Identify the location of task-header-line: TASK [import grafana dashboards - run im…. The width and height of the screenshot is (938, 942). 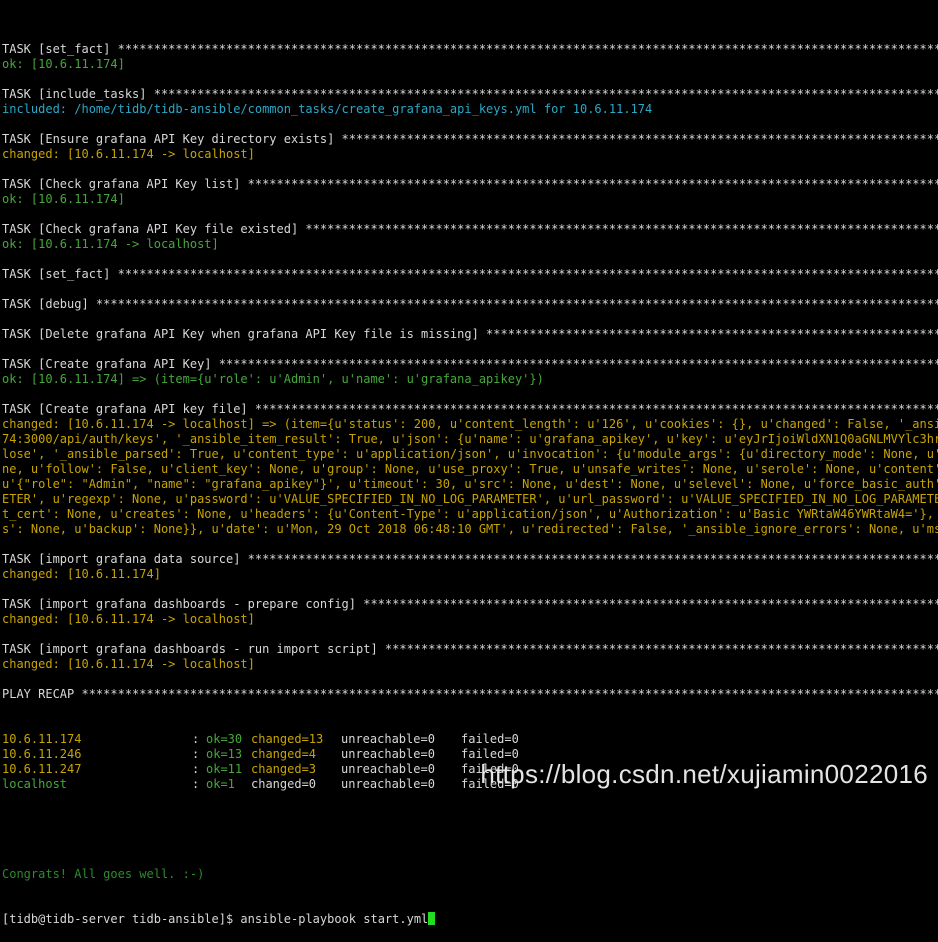
(470, 649).